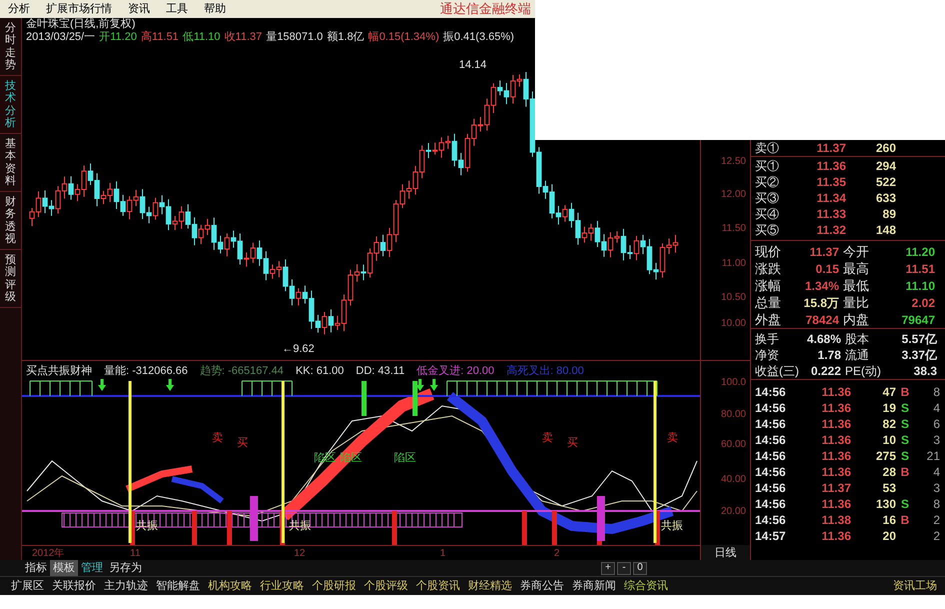 This screenshot has height=609, width=945. I want to click on template-tab: 管理, so click(92, 568).